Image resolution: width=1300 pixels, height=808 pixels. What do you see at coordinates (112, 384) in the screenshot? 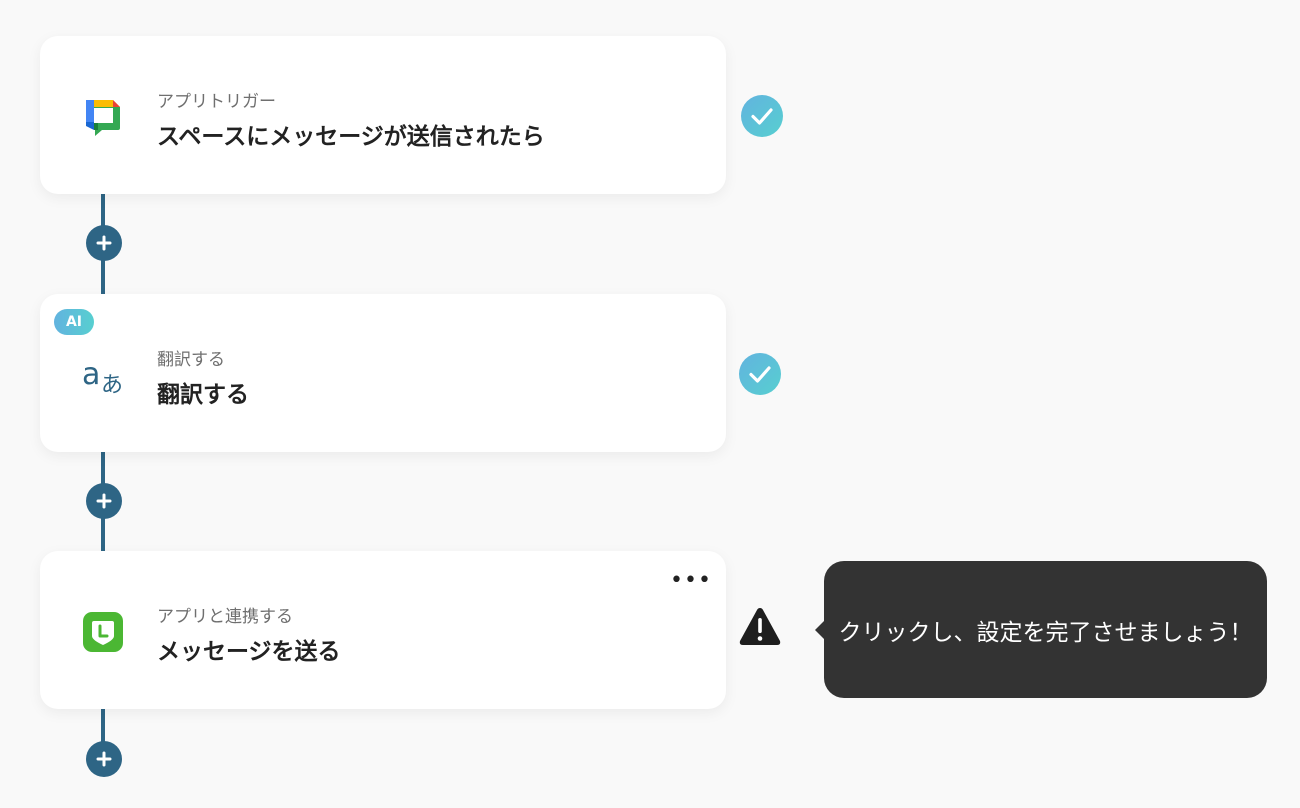
I see `svg-text: あ` at bounding box center [112, 384].